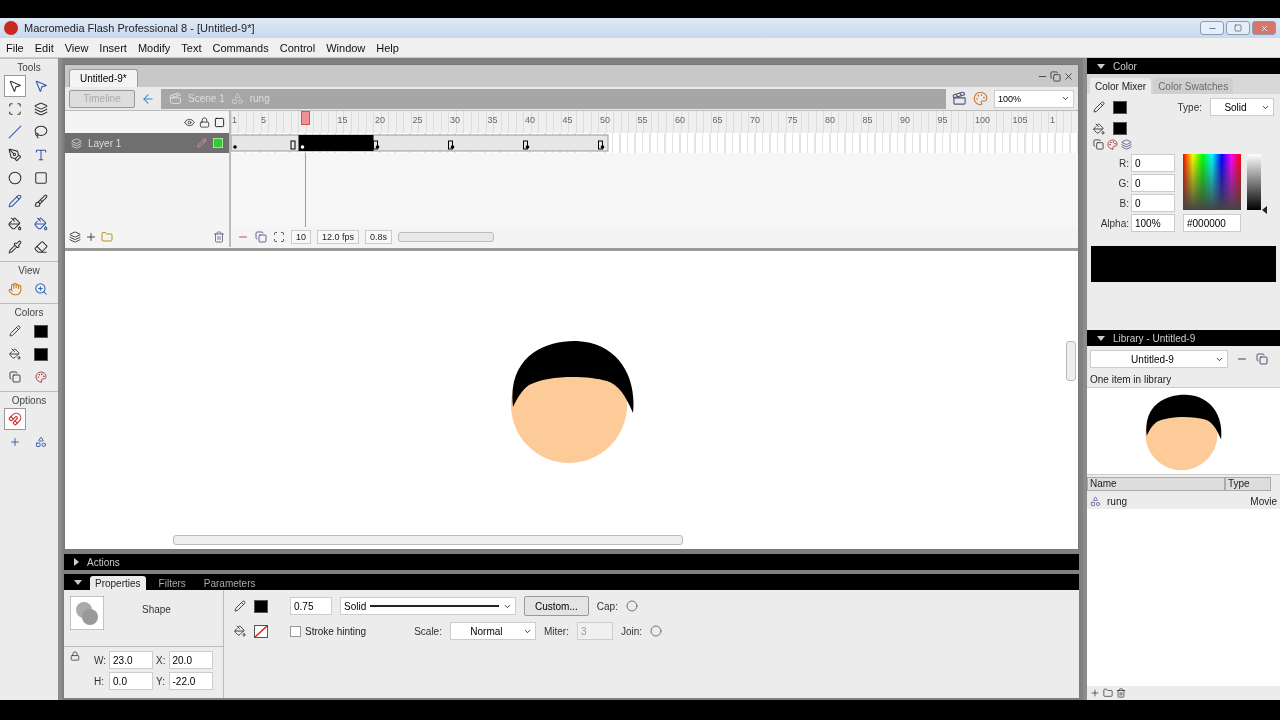 Image resolution: width=1280 pixels, height=720 pixels. What do you see at coordinates (139, 28) in the screenshot?
I see `window-title: Macromedia Flash Professional 8 - [Untitled-9*]` at bounding box center [139, 28].